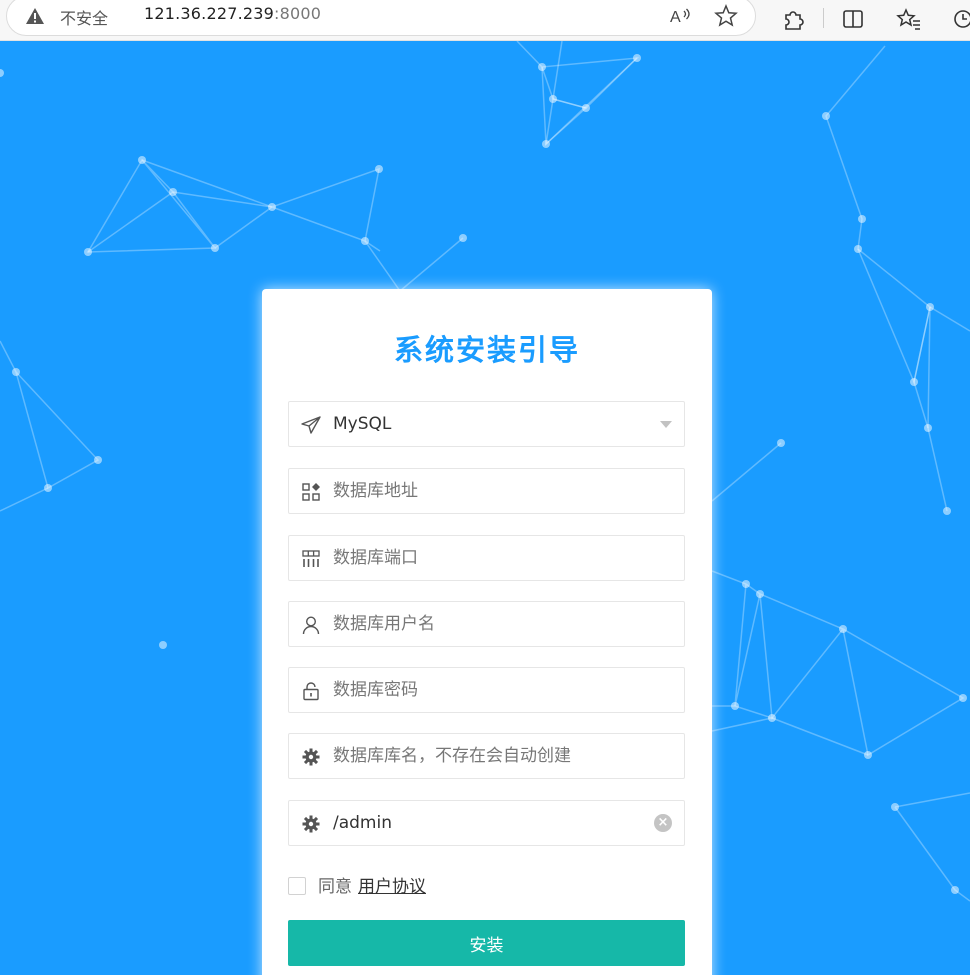 Image resolution: width=970 pixels, height=975 pixels. What do you see at coordinates (335, 887) in the screenshot?
I see `agree-label: 同意` at bounding box center [335, 887].